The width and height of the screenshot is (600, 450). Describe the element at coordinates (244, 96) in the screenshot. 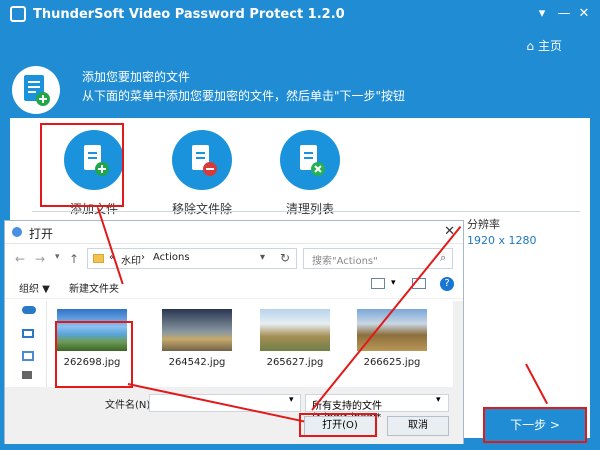

I see `header-subtitle: 从下面的菜单中添加您要加密的文件，然后单击"下一步"按钮` at that location.